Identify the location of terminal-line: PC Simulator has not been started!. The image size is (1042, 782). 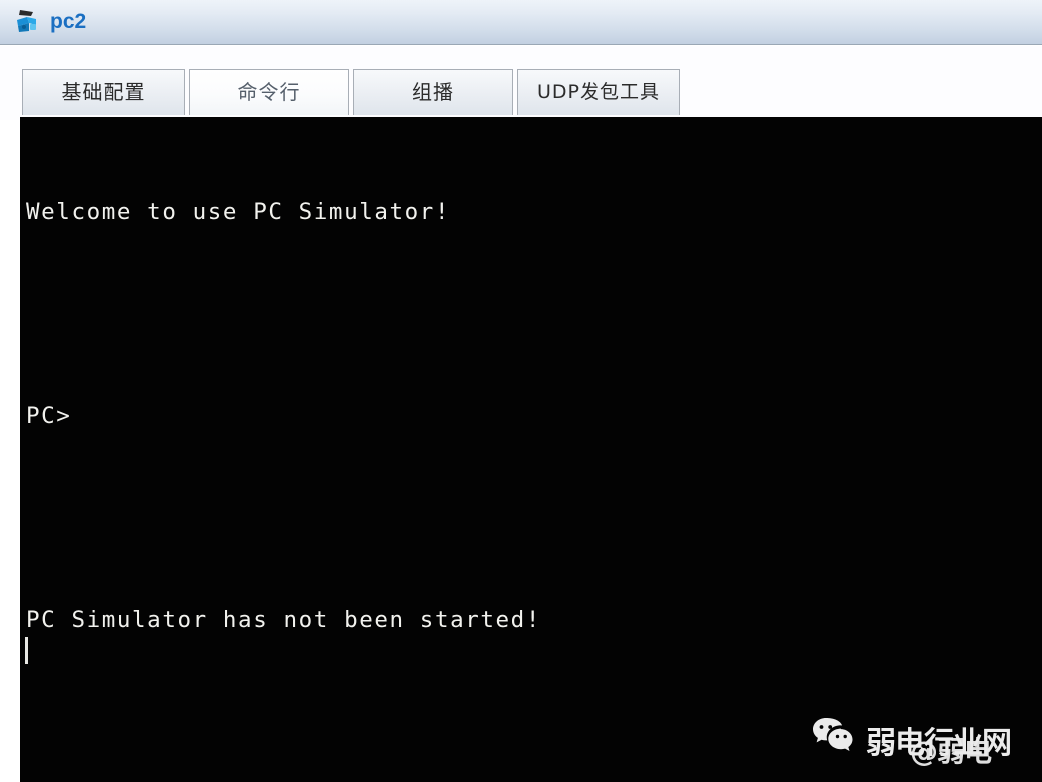
(283, 620).